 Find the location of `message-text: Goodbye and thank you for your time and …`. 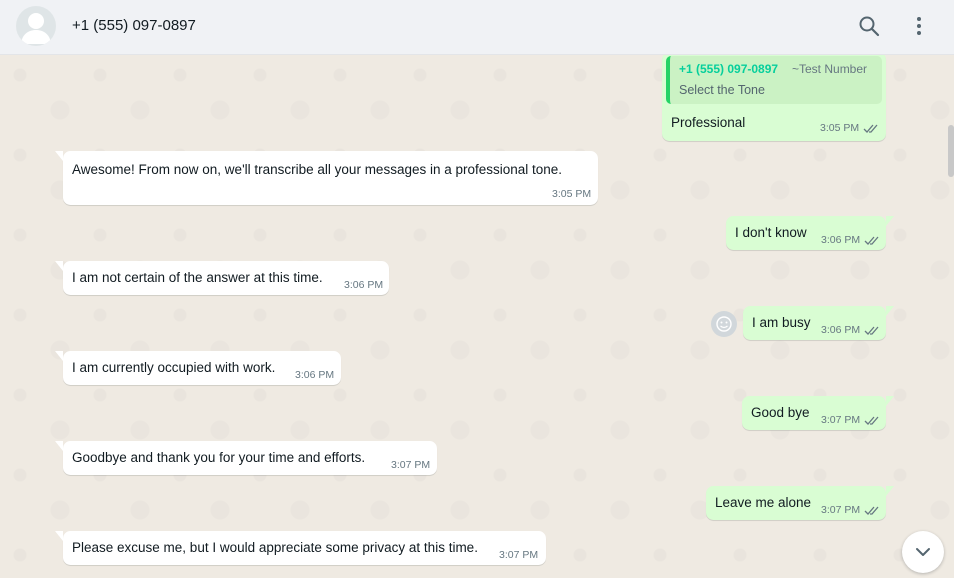

message-text: Goodbye and thank you for your time and … is located at coordinates (219, 457).